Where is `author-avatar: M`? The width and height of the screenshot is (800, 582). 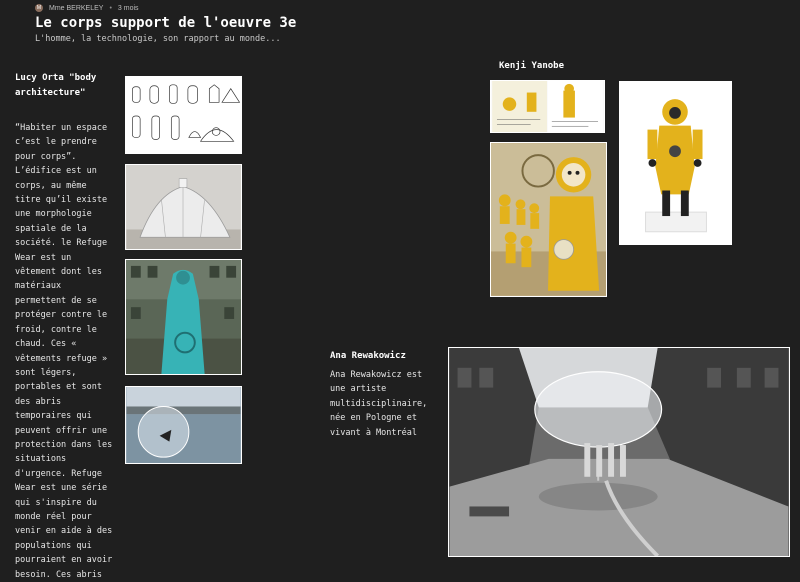
author-avatar: M is located at coordinates (39, 8).